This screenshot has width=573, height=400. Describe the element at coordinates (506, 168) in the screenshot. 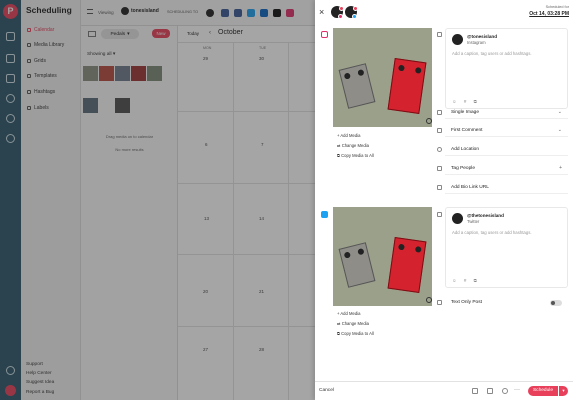

I see `tag-people-option: Tag People +` at that location.